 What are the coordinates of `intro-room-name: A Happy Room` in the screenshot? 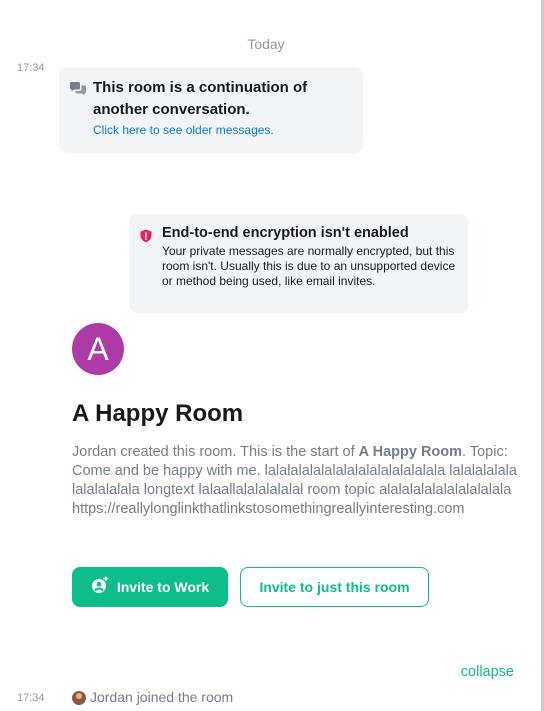 It's located at (410, 452).